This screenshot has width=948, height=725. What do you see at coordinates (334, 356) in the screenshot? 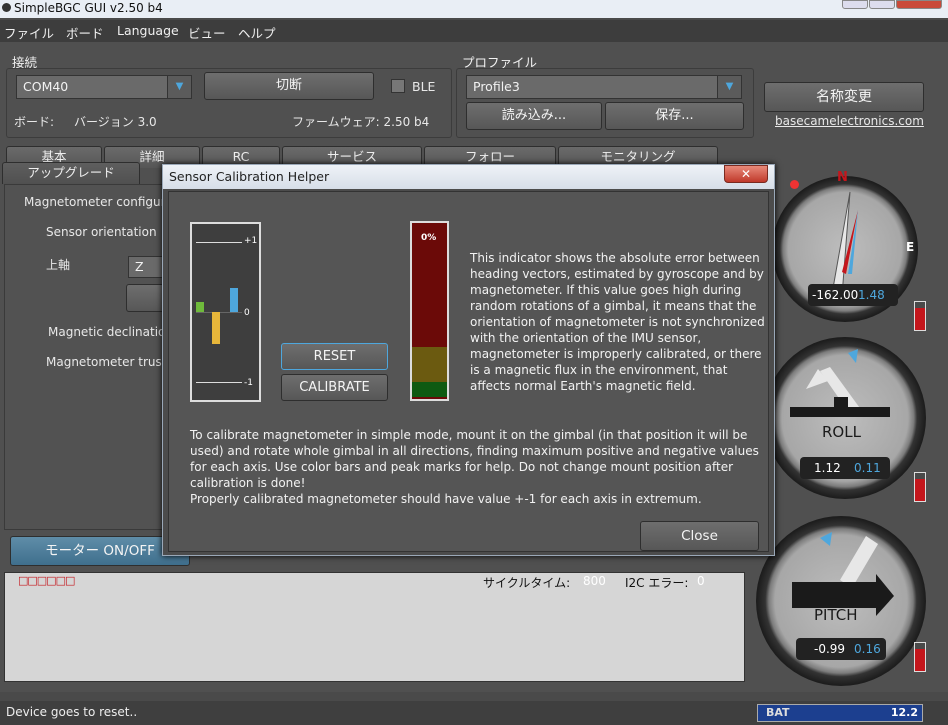
I see `reset-button: RESET` at bounding box center [334, 356].